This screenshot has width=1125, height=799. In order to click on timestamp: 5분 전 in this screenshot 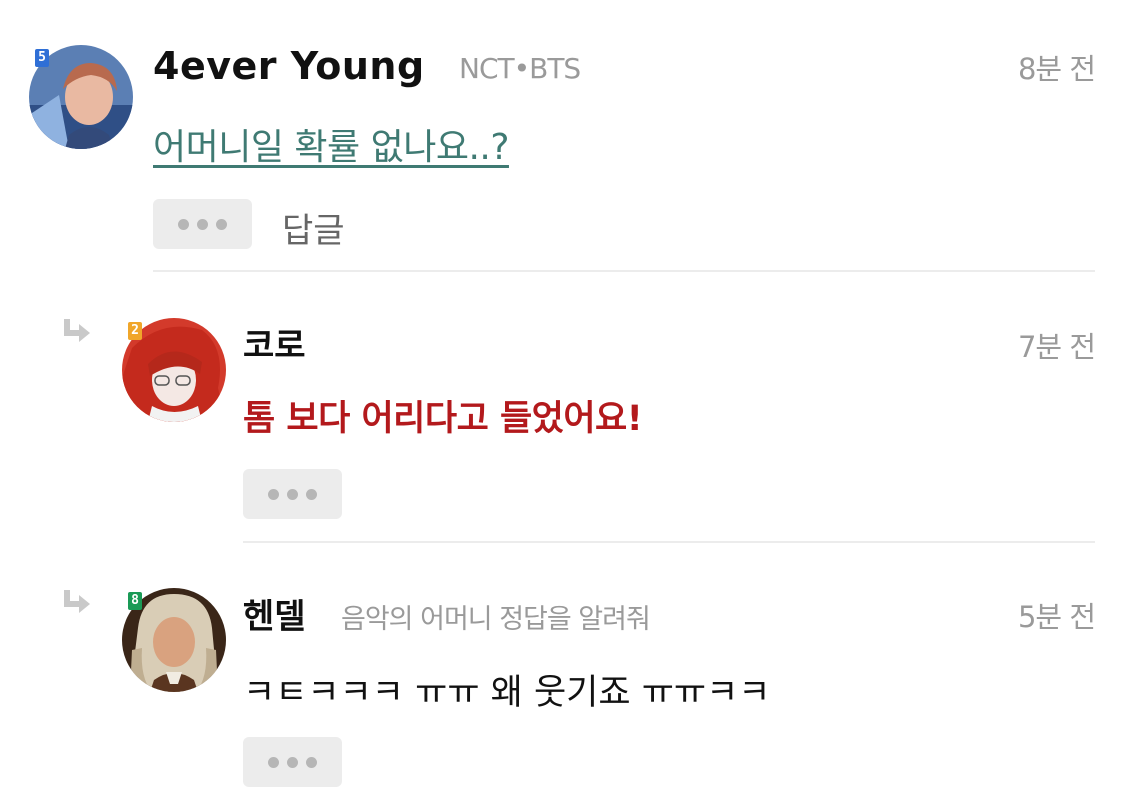, I will do `click(1056, 617)`.